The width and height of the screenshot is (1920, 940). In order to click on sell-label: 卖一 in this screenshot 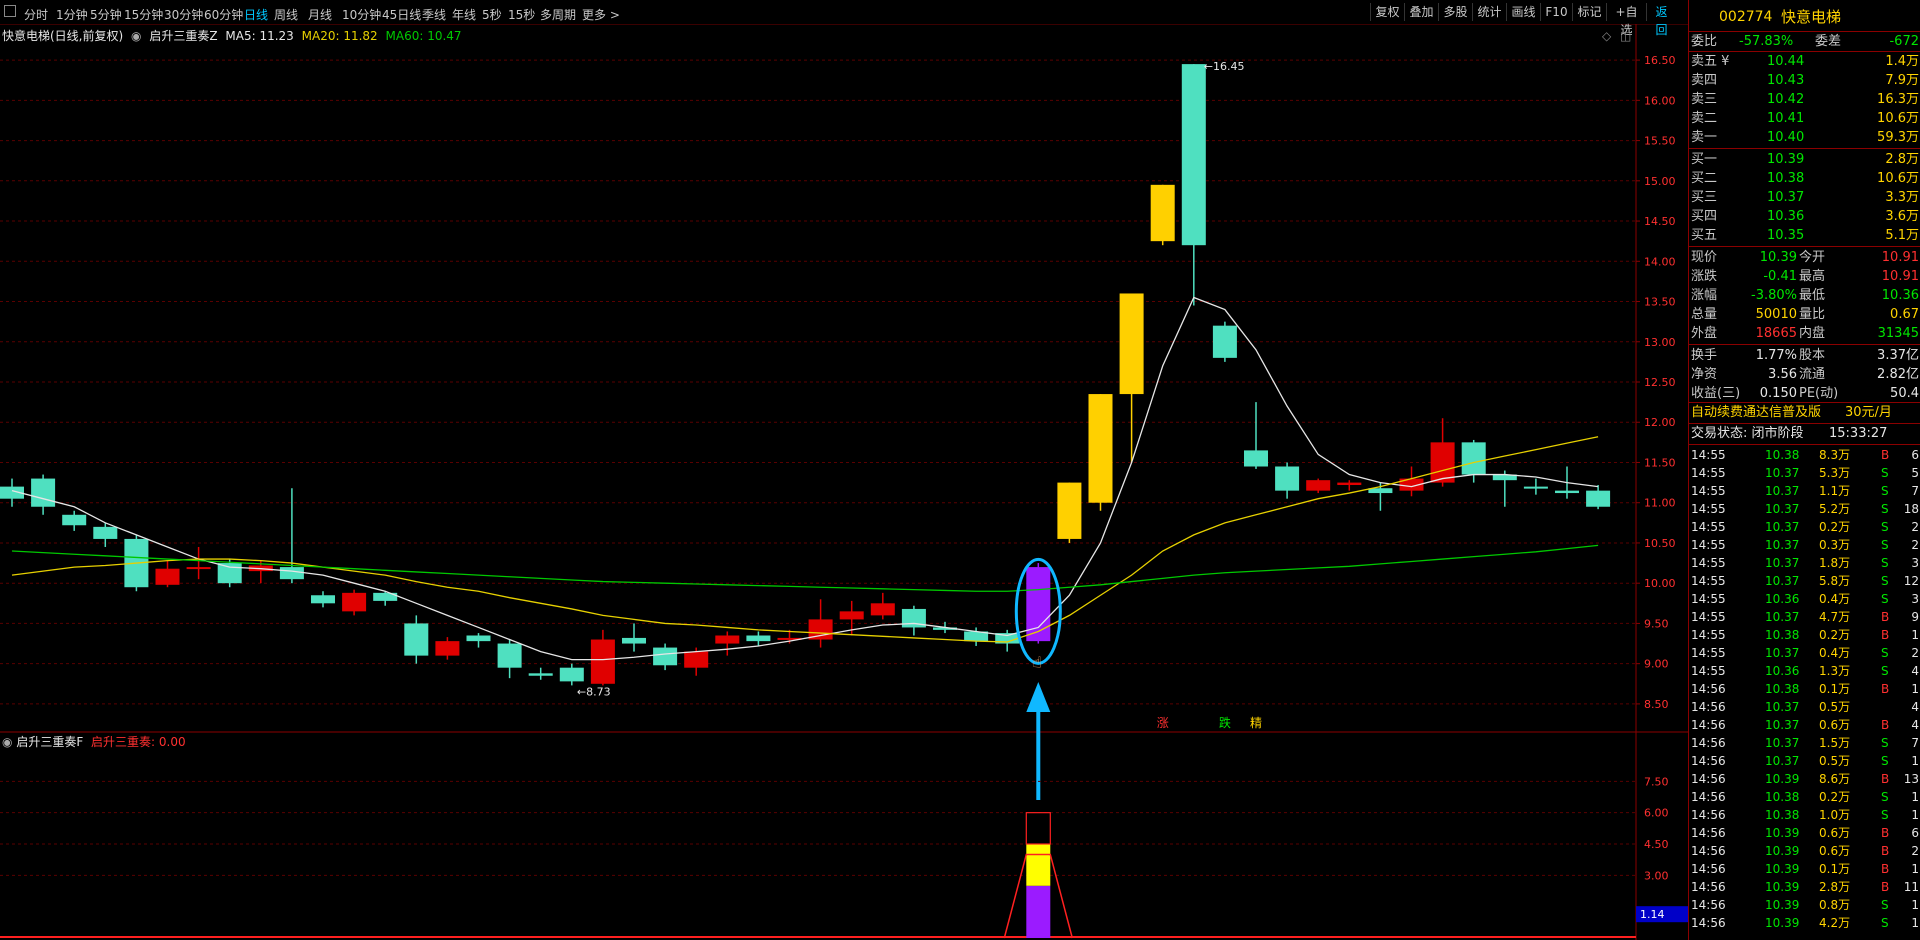, I will do `click(1704, 137)`.